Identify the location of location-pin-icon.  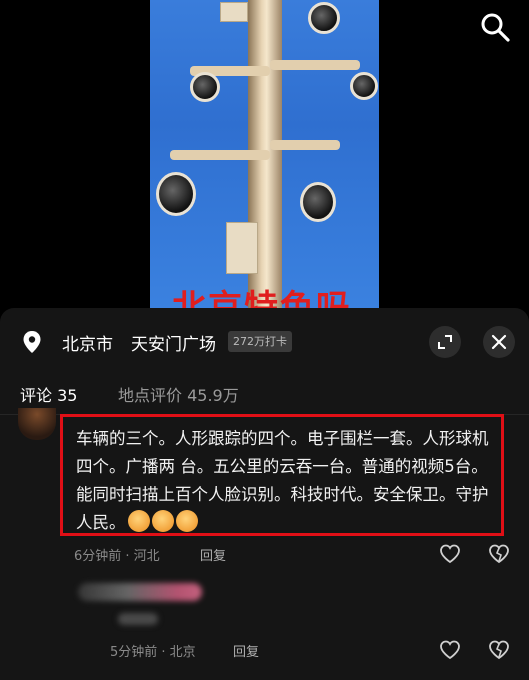
(32, 342).